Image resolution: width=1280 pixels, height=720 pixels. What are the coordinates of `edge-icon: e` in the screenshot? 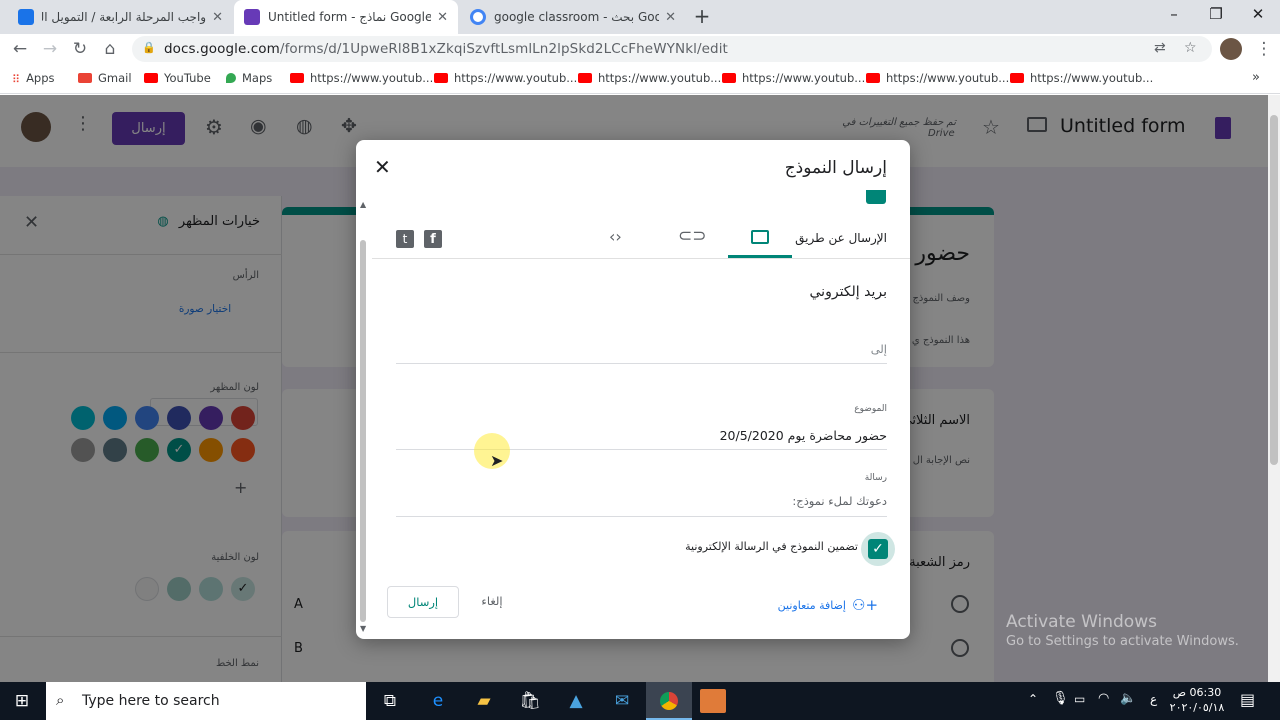 It's located at (438, 701).